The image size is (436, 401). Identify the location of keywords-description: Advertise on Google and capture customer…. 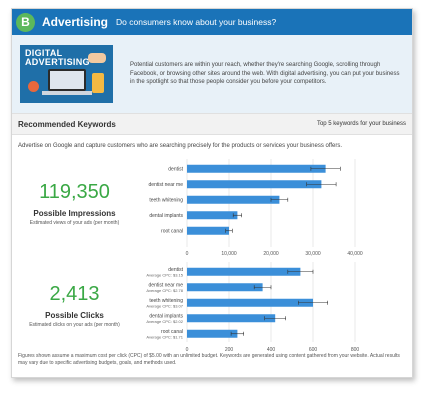
(180, 146).